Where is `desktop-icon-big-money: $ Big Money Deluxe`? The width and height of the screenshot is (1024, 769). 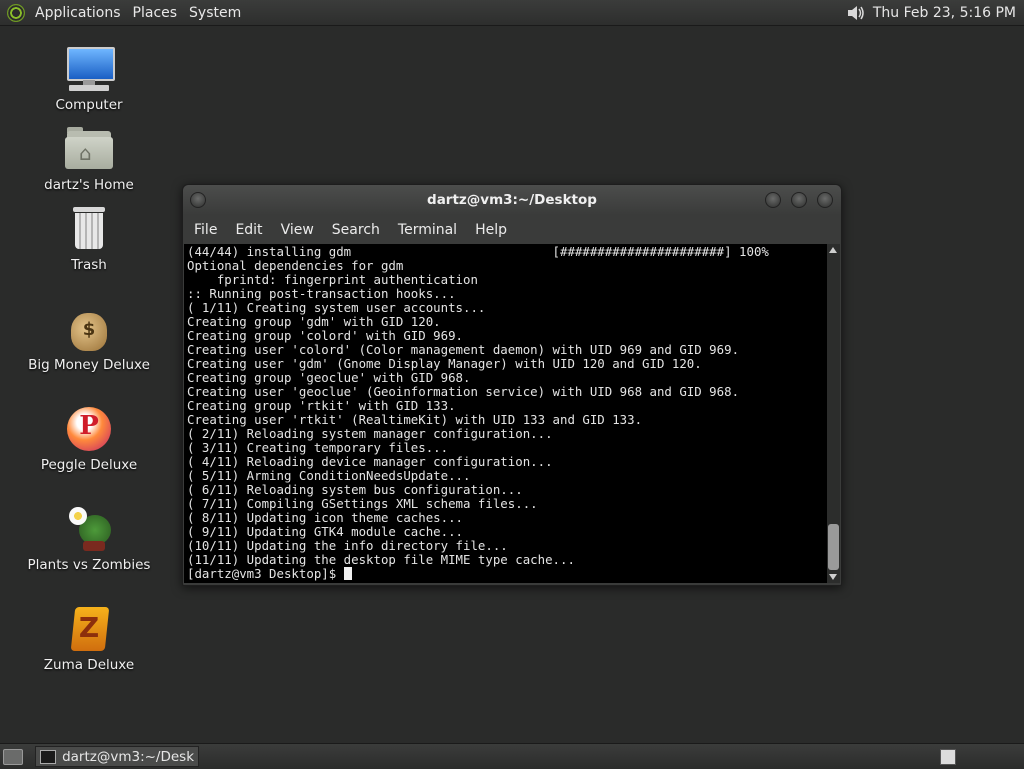 desktop-icon-big-money: $ Big Money Deluxe is located at coordinates (89, 339).